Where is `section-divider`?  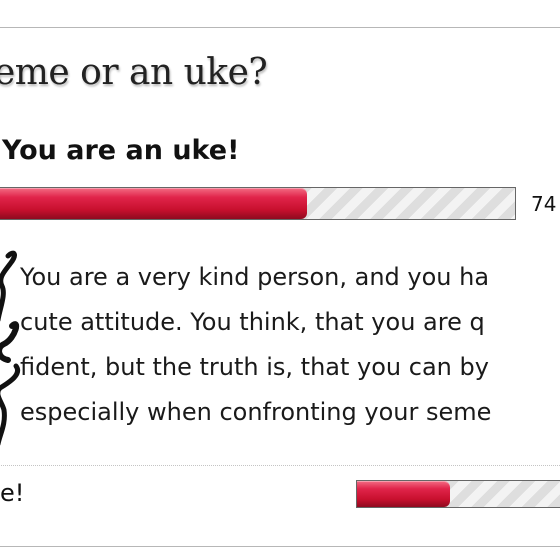 section-divider is located at coordinates (280, 465).